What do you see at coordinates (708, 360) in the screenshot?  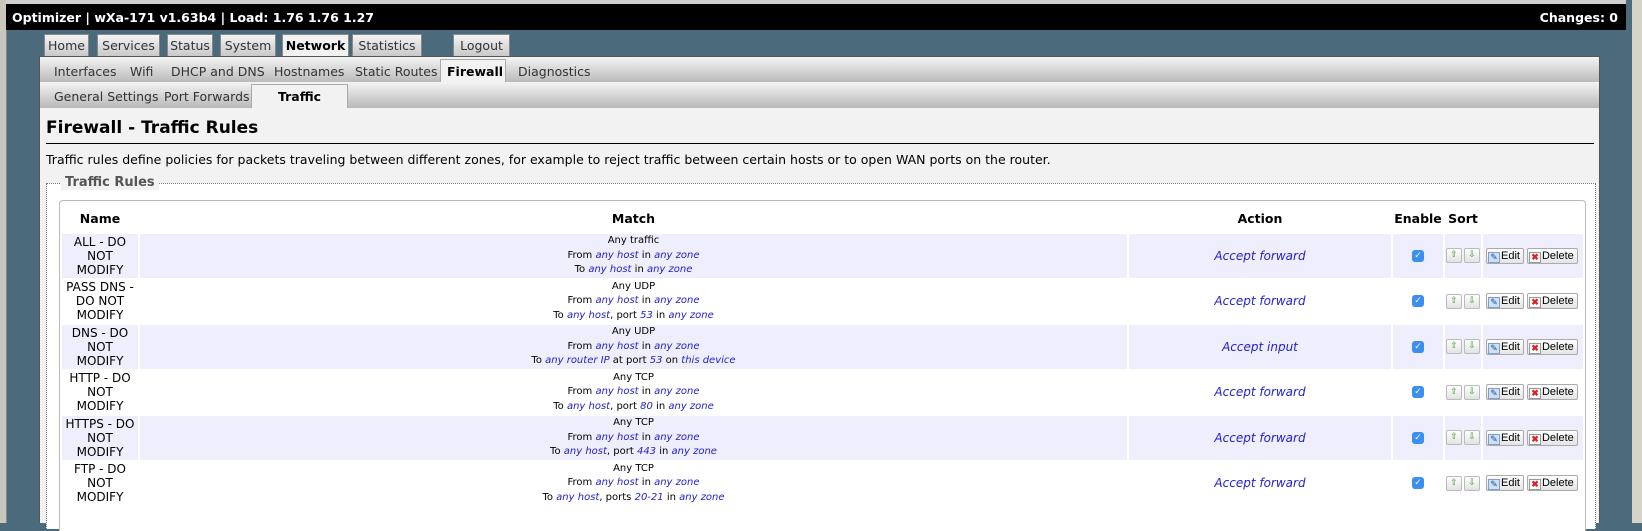 I see `match-value: this device` at bounding box center [708, 360].